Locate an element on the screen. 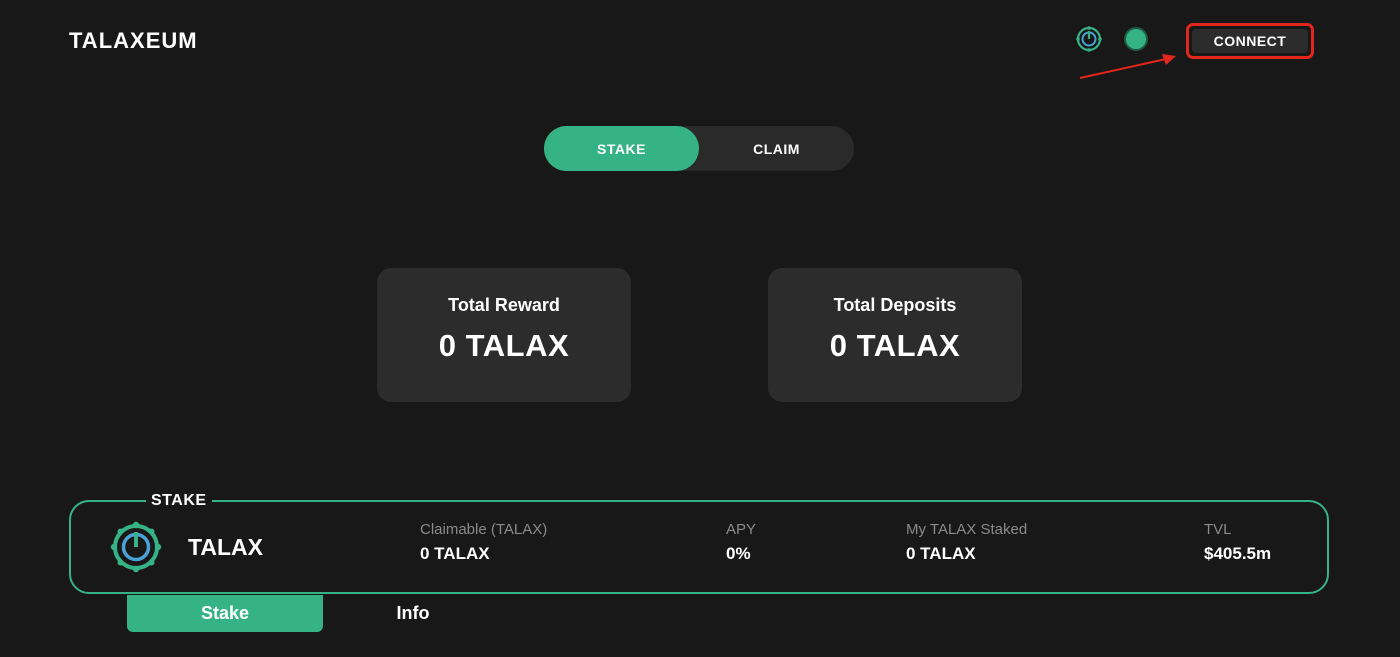 Image resolution: width=1400 pixels, height=657 pixels. total-deposits-card: Total Deposits 0 TALAX is located at coordinates (895, 335).